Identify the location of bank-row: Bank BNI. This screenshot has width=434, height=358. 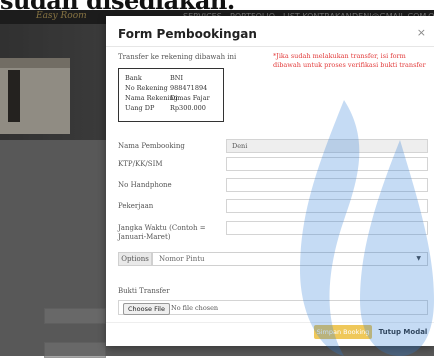
(154, 78).